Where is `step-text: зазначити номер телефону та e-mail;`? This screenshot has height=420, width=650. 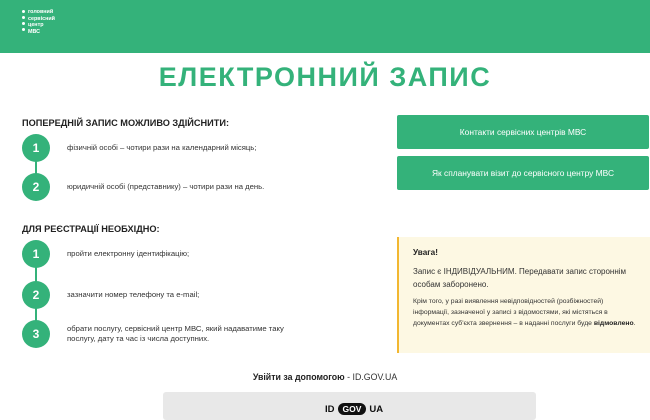
step-text: зазначити номер телефону та e-mail; is located at coordinates (133, 294).